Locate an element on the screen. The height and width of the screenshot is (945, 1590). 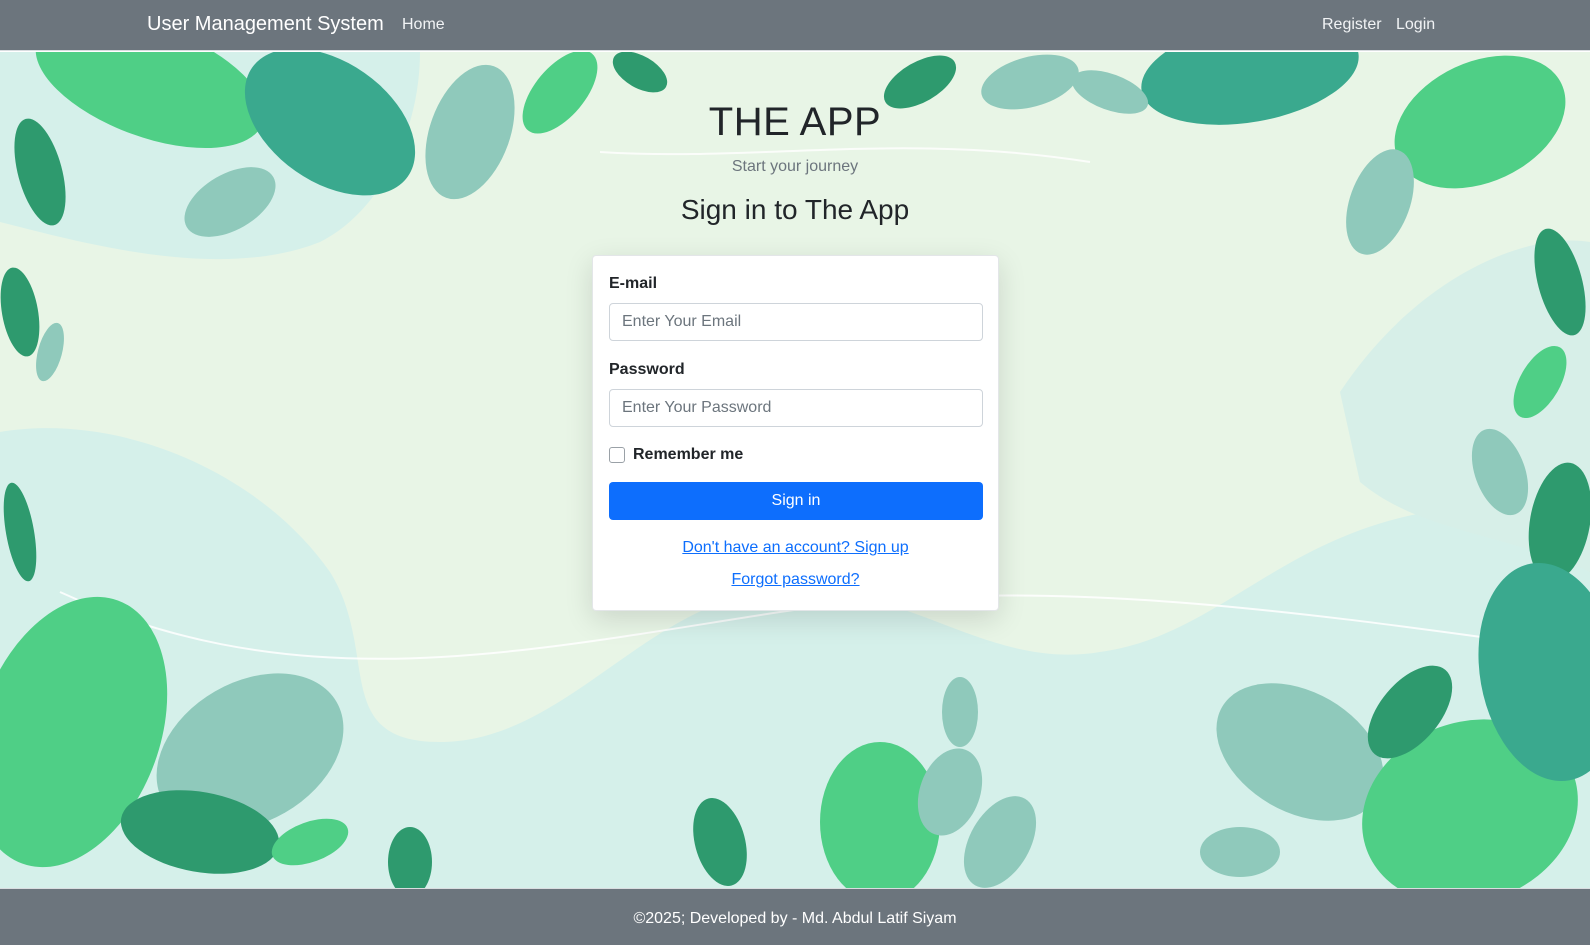
nav-login-link: Login is located at coordinates (1415, 25).